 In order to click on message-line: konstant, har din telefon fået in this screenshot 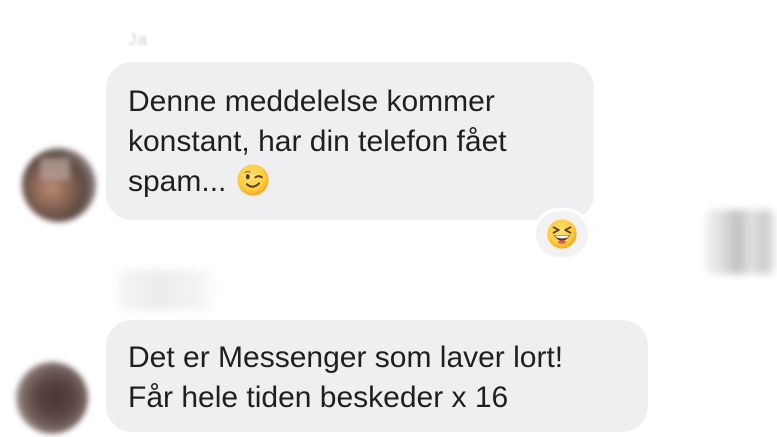, I will do `click(317, 141)`.